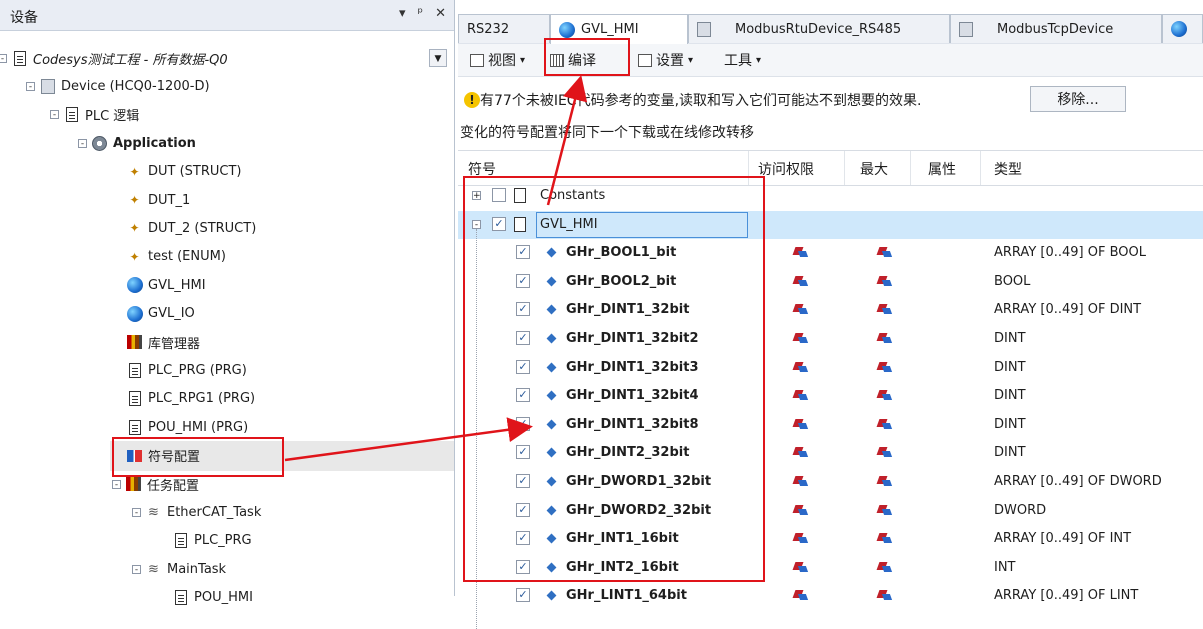 The height and width of the screenshot is (629, 1203). Describe the element at coordinates (477, 60) in the screenshot. I see `view-icon` at that location.